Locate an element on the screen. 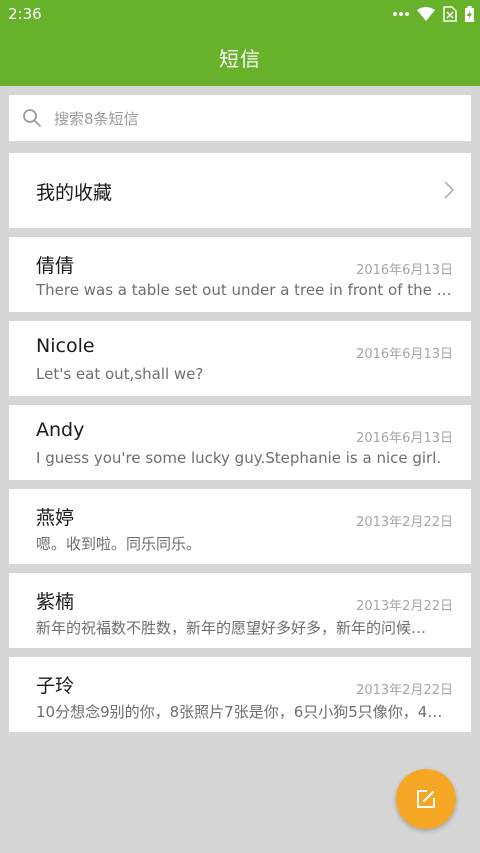 The image size is (480, 853). page-title: 短信 is located at coordinates (240, 59).